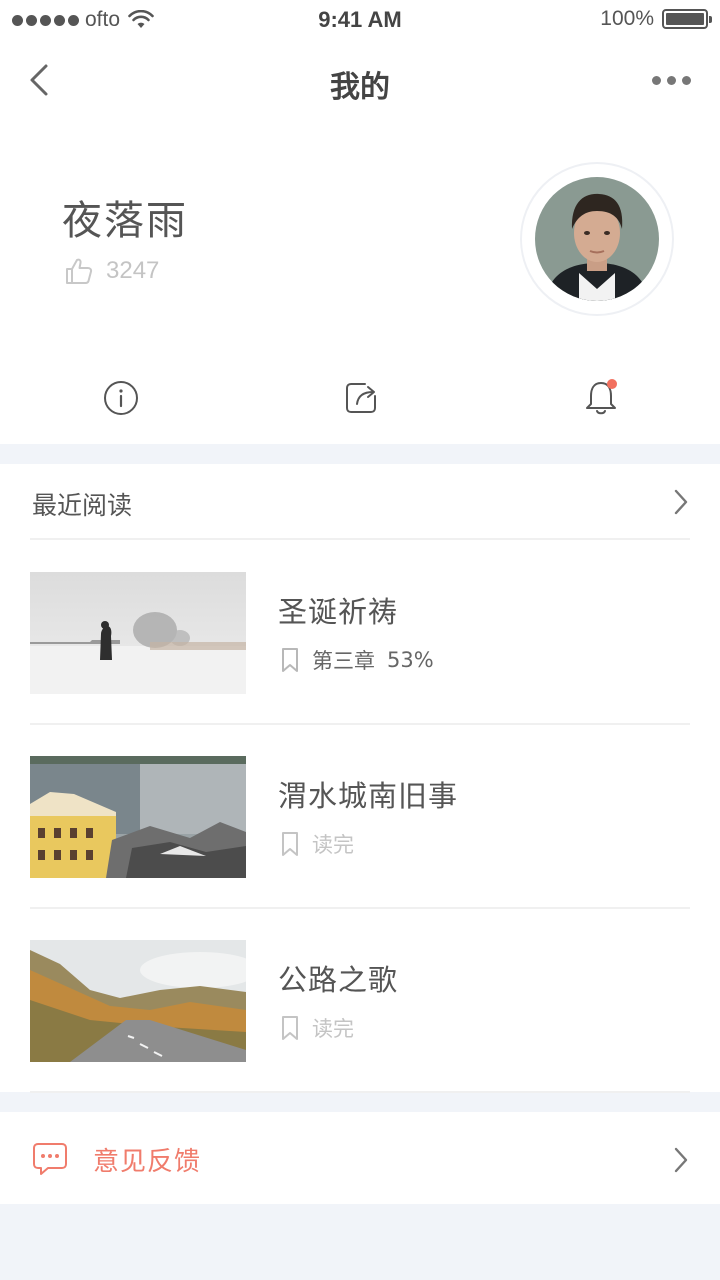 The width and height of the screenshot is (720, 1280). I want to click on feedback-row: 意见反馈, so click(360, 1158).